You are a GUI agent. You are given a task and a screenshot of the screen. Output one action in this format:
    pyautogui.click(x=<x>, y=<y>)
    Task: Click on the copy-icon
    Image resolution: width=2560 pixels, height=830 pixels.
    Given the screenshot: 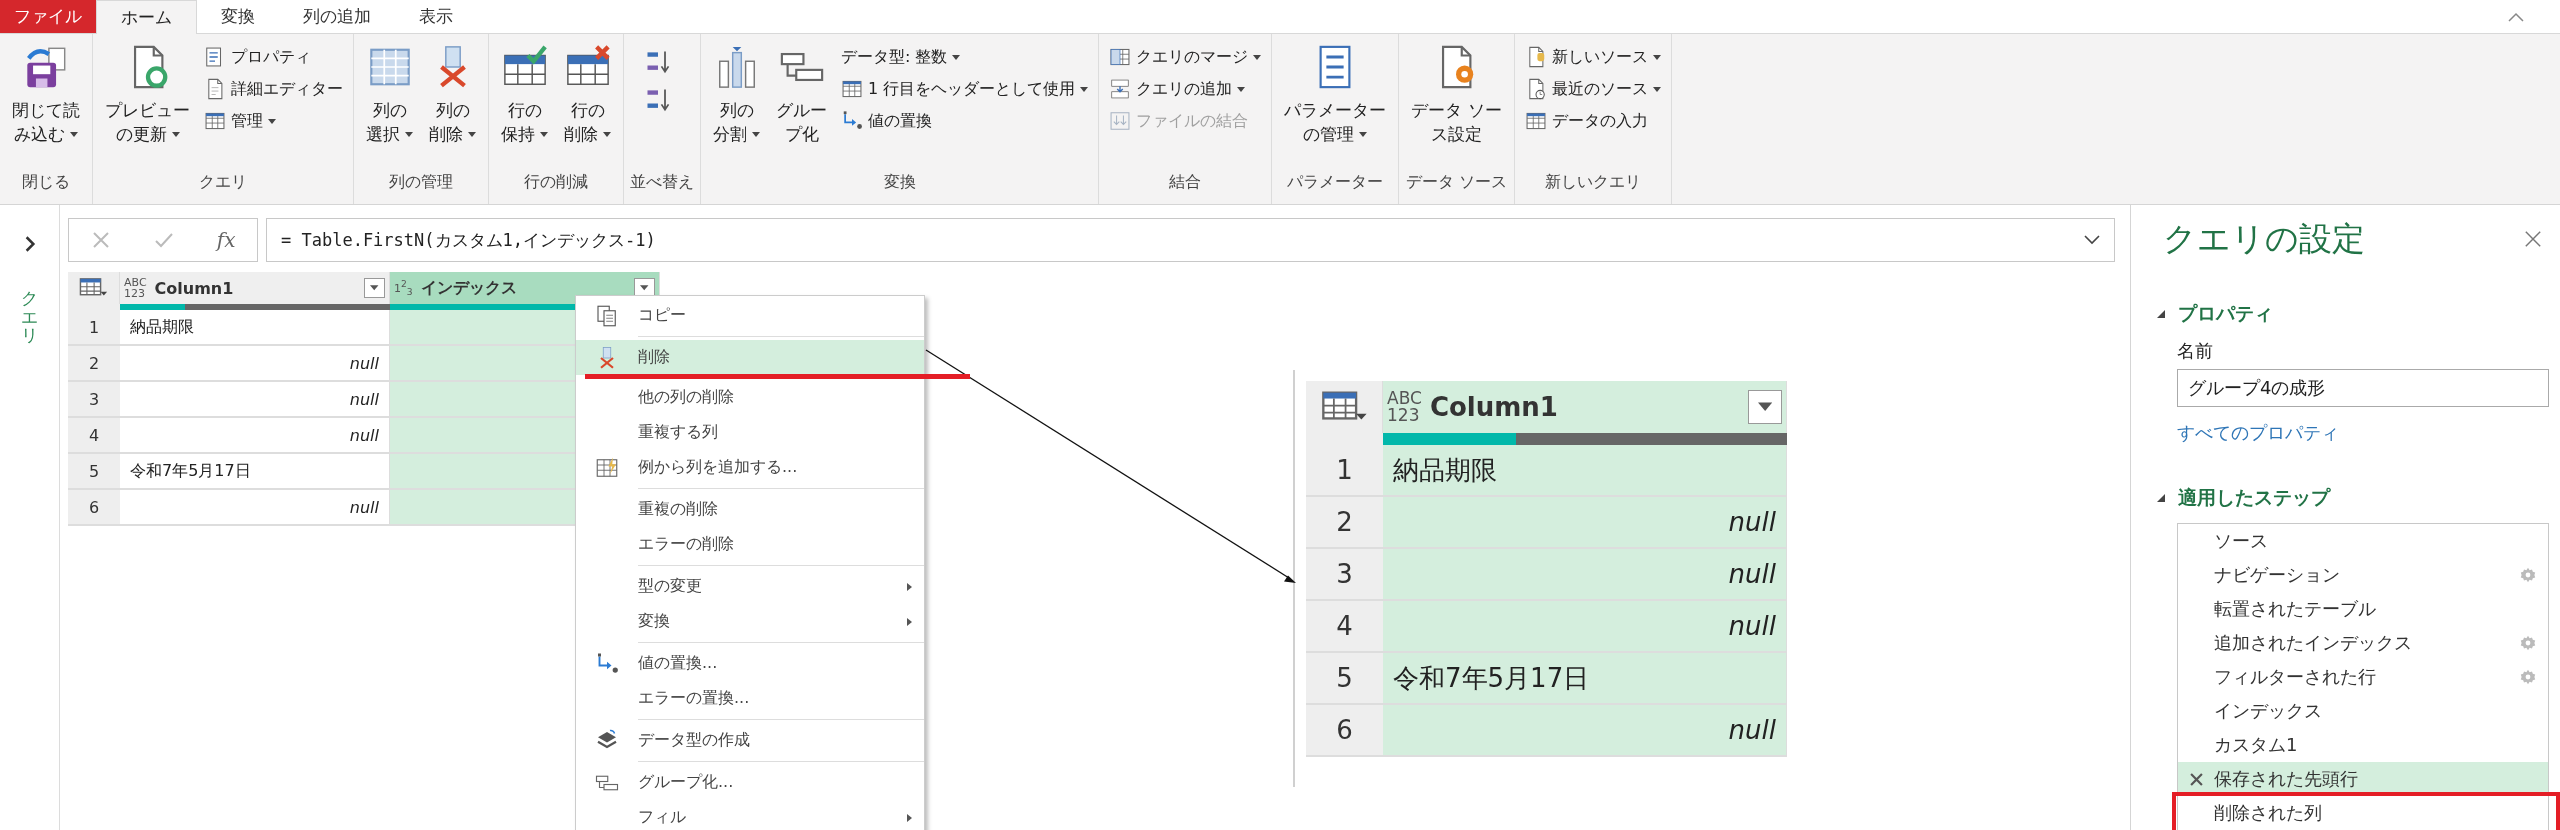 What is the action you would take?
    pyautogui.click(x=607, y=315)
    